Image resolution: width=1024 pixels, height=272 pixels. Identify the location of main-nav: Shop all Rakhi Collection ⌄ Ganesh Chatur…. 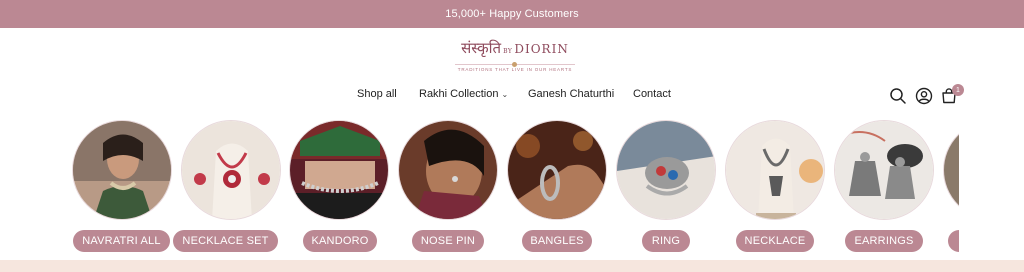
(512, 97).